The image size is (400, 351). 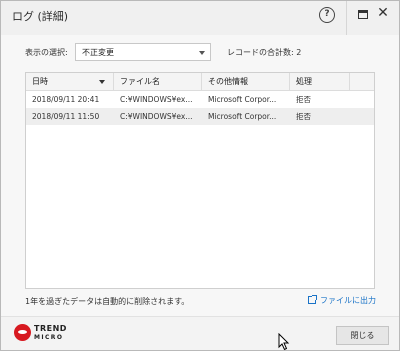 What do you see at coordinates (348, 300) in the screenshot?
I see `export-label: ファイルに出力` at bounding box center [348, 300].